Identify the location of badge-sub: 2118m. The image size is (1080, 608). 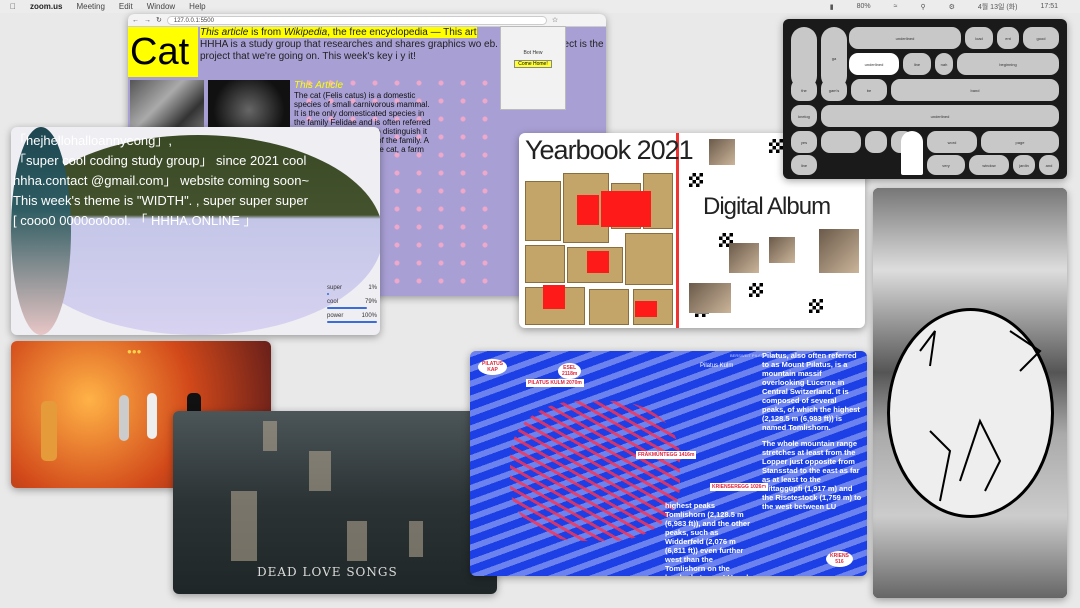
(570, 374).